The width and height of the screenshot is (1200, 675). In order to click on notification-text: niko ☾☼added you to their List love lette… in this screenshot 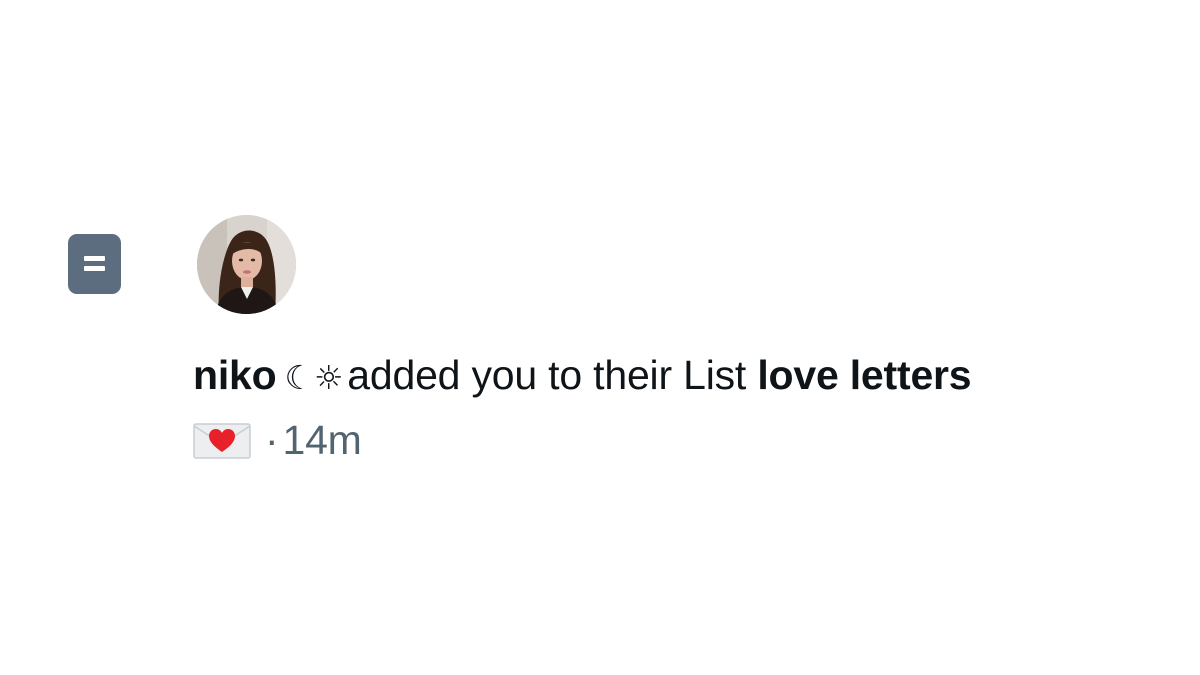, I will do `click(673, 407)`.